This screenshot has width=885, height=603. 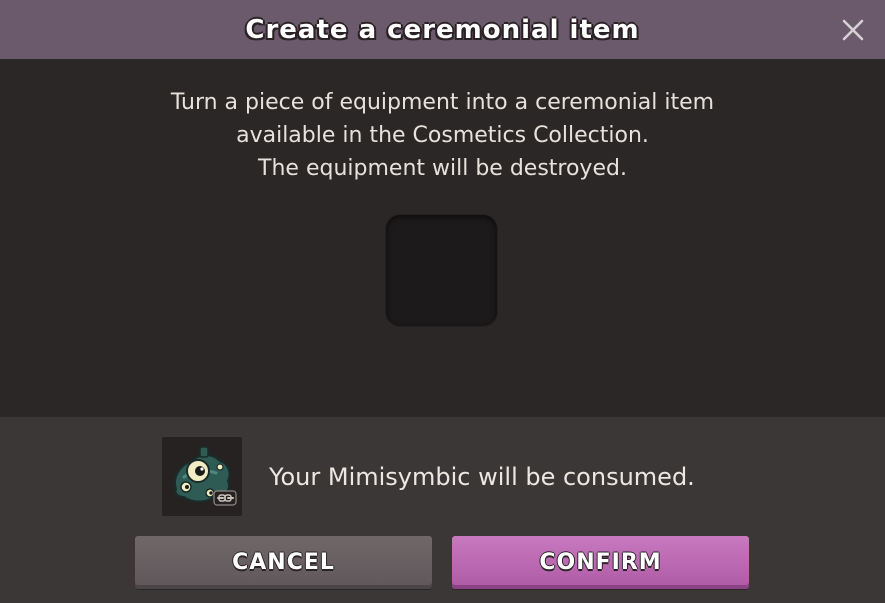 I want to click on description-line-2: available in the Cosmetics Collection., so click(x=442, y=135).